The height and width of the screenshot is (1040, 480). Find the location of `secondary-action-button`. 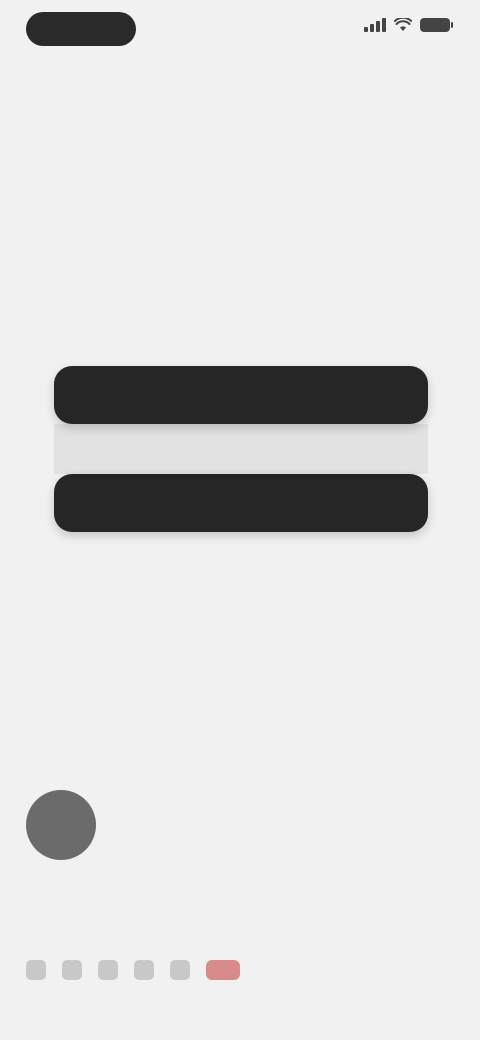

secondary-action-button is located at coordinates (241, 503).